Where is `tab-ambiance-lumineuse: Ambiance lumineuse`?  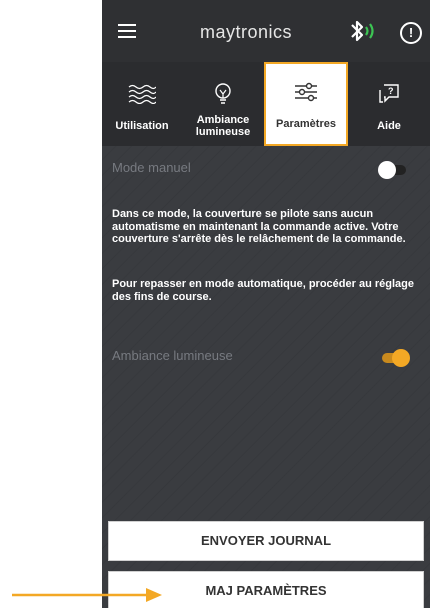 tab-ambiance-lumineuse: Ambiance lumineuse is located at coordinates (223, 104).